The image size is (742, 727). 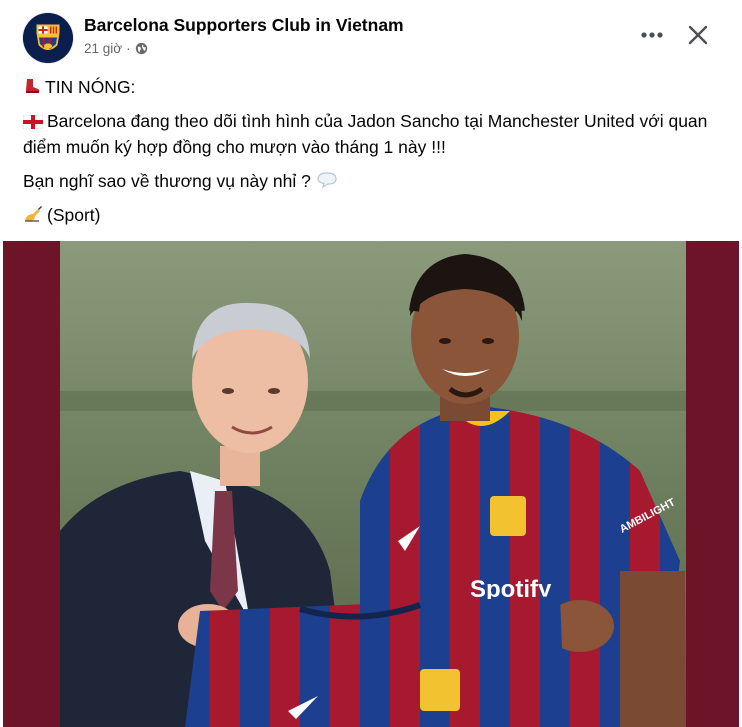 I want to click on source-text: (Sport), so click(x=74, y=215).